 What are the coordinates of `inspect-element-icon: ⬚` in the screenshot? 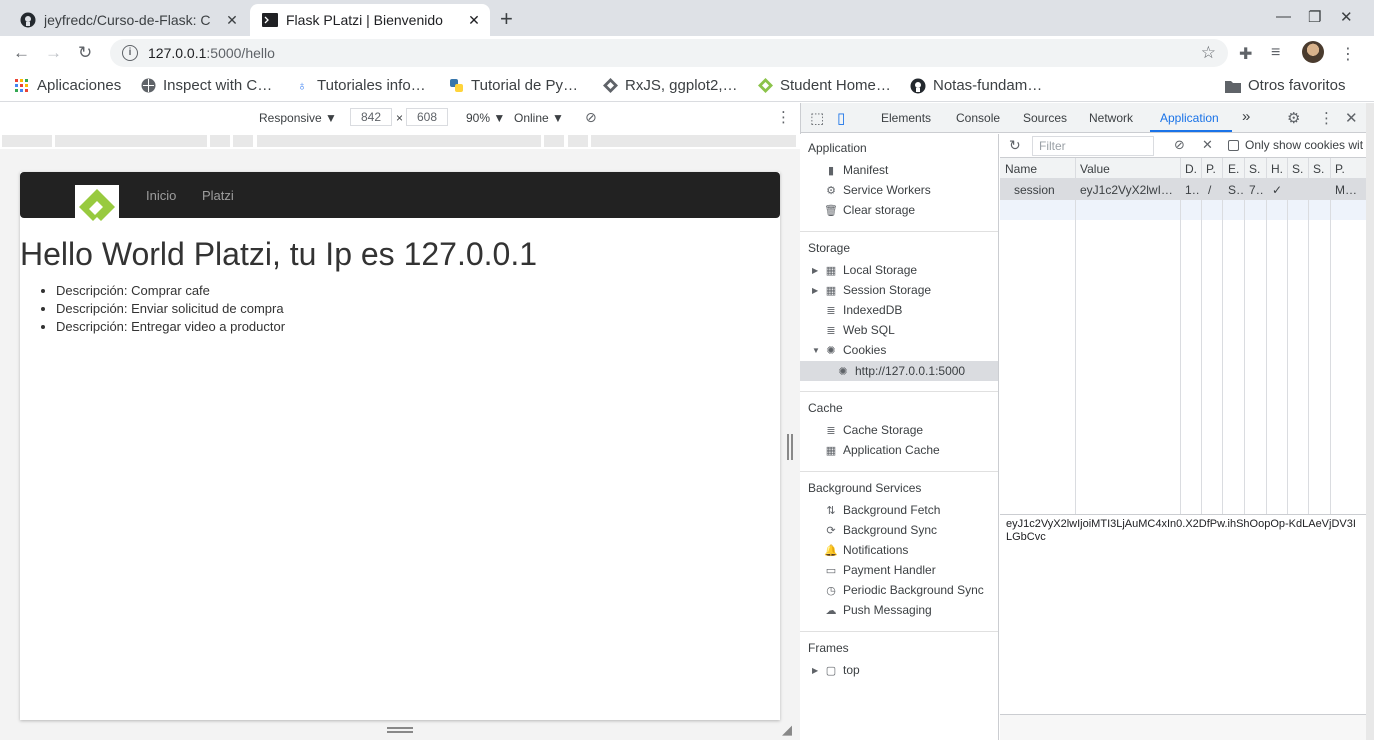 It's located at (817, 118).